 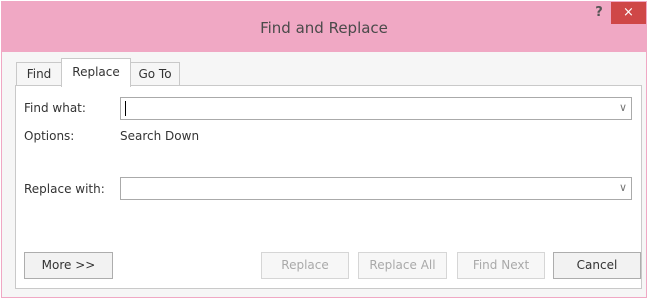 I want to click on tab-replace: Replace, so click(x=96, y=72).